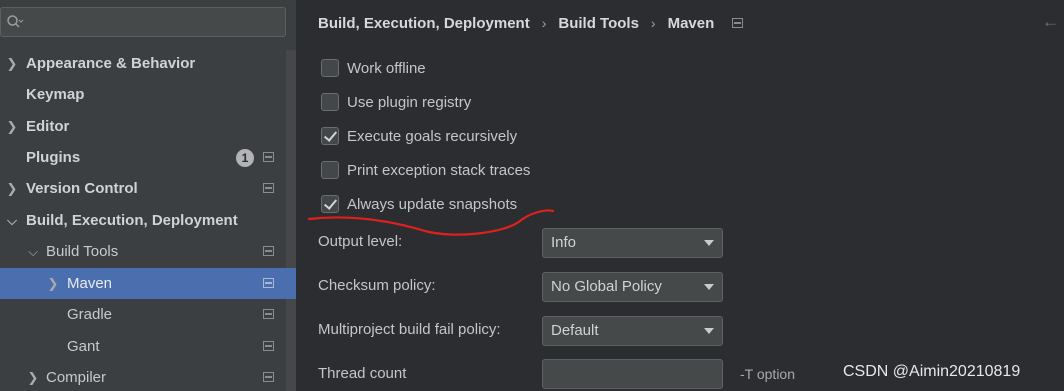 The image size is (1064, 391). Describe the element at coordinates (82, 251) in the screenshot. I see `tree-item-label: Build Tools` at that location.